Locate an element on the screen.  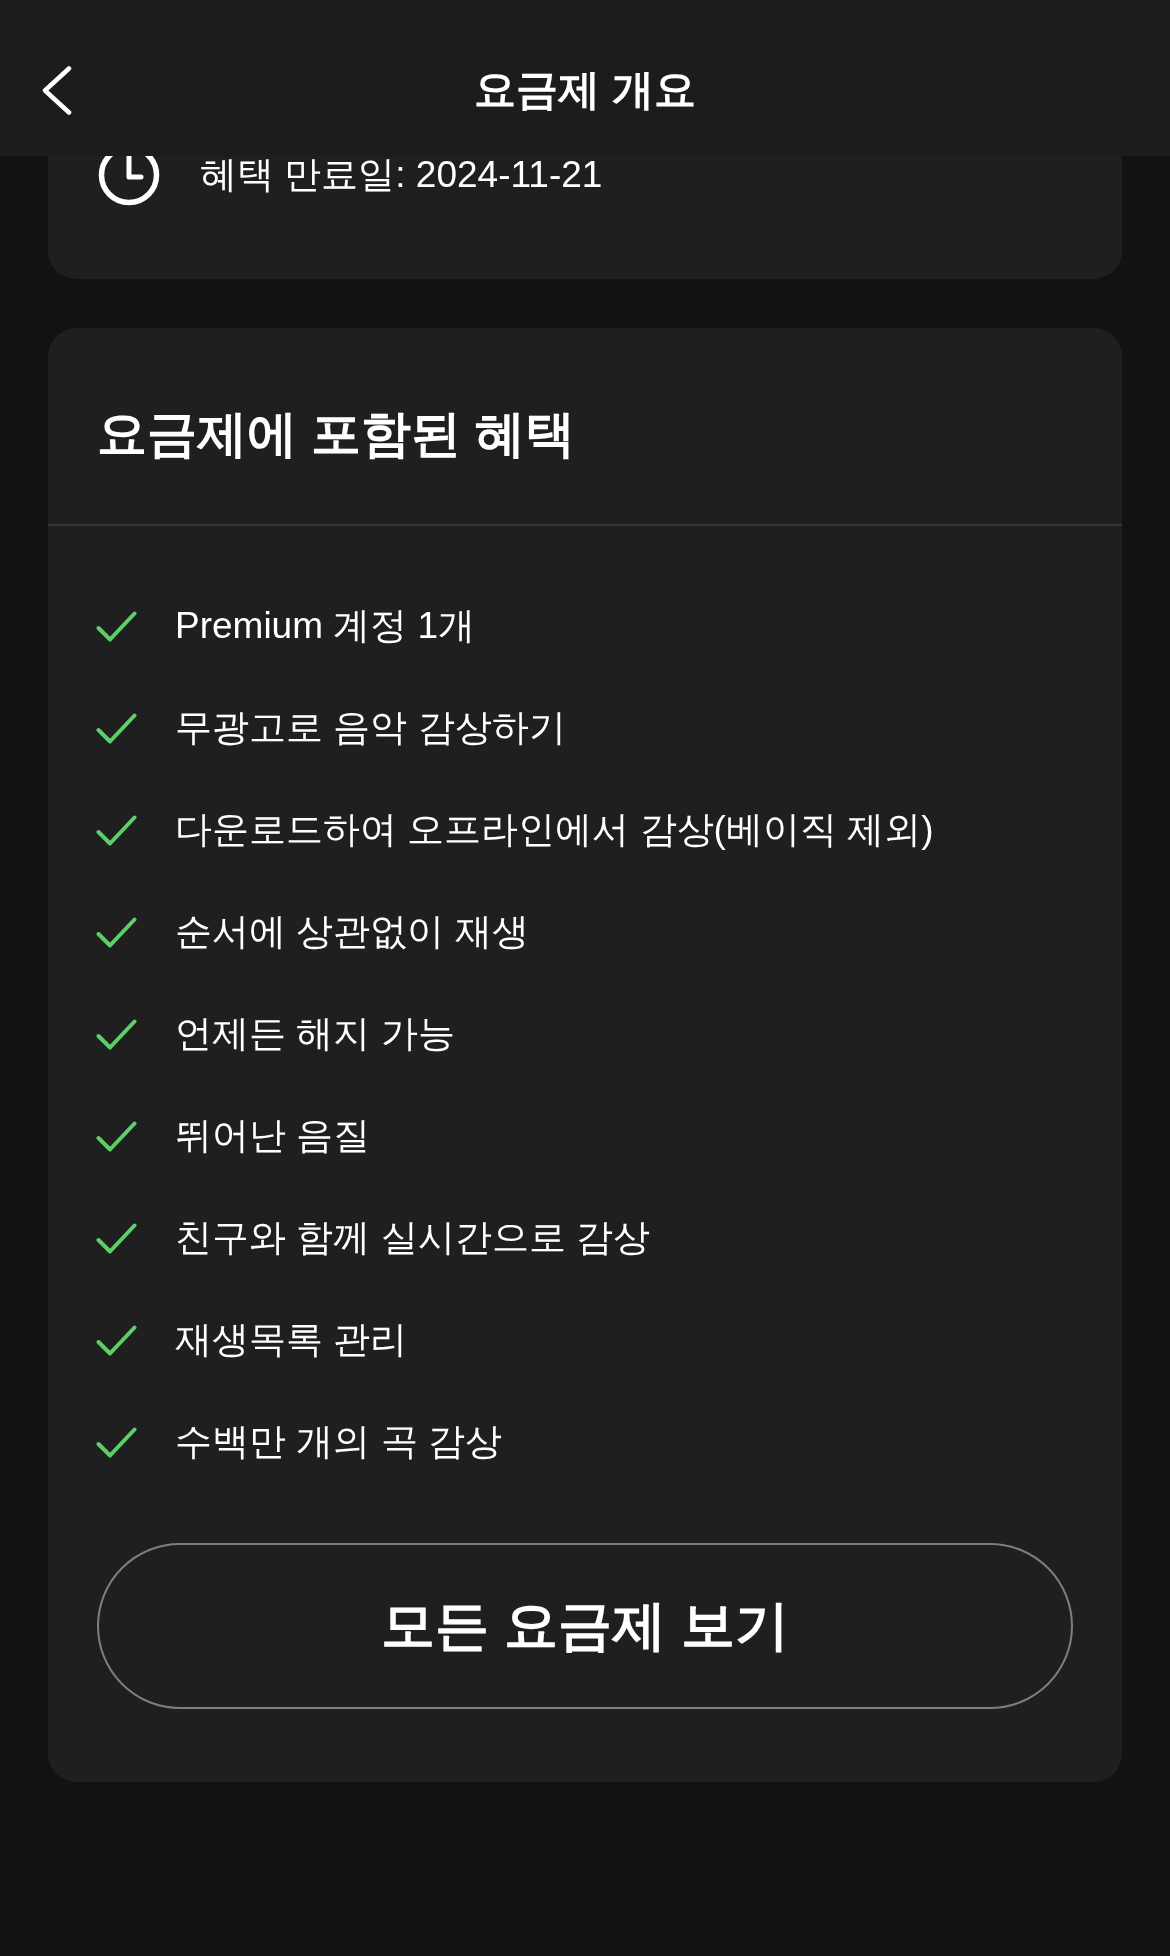
chevron-left-icon is located at coordinates (57, 90).